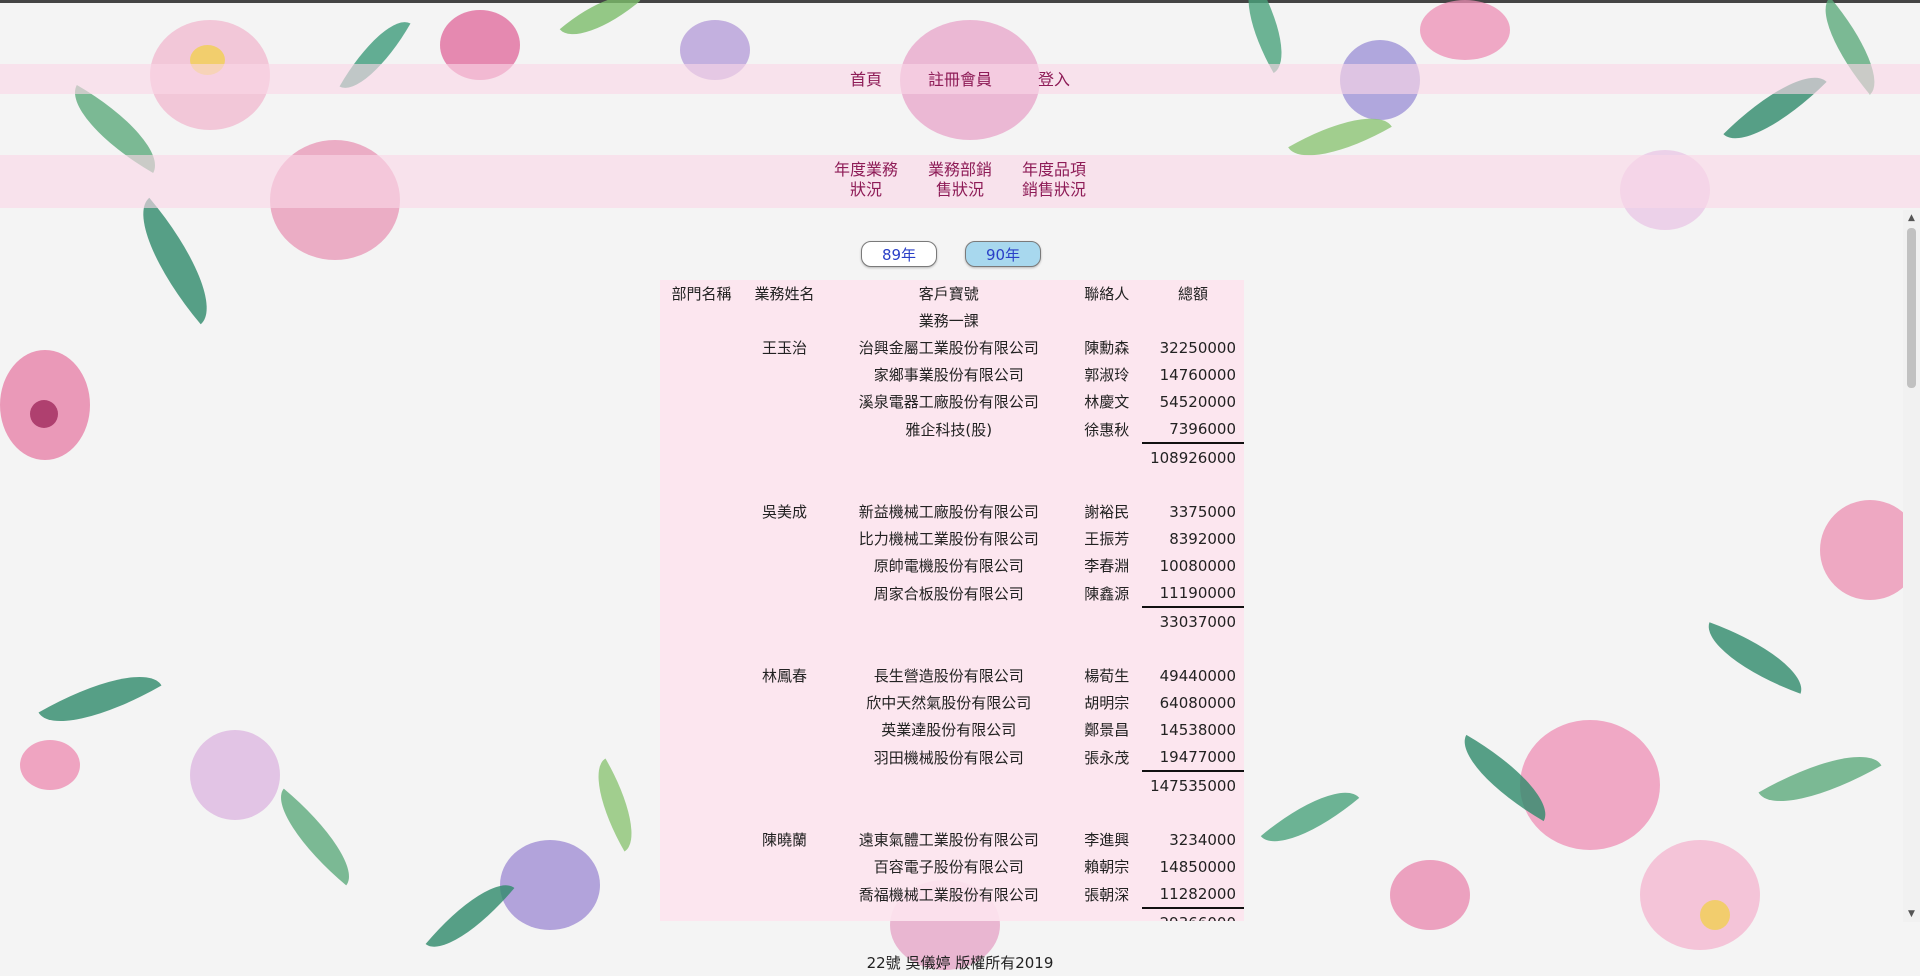 This screenshot has height=976, width=1920. Describe the element at coordinates (949, 429) in the screenshot. I see `customer-name: 雅企科技(股)` at that location.